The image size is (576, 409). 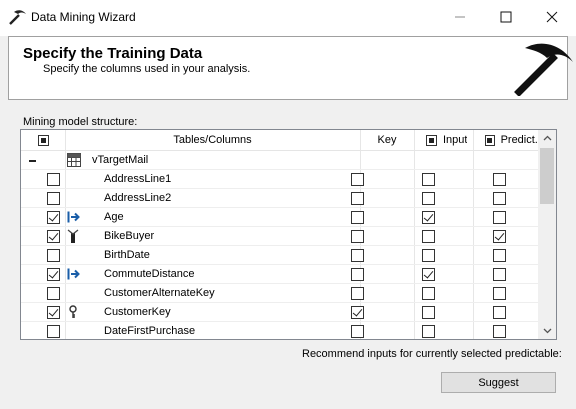 I want to click on column-name: DateFirstPurchase, so click(x=150, y=331).